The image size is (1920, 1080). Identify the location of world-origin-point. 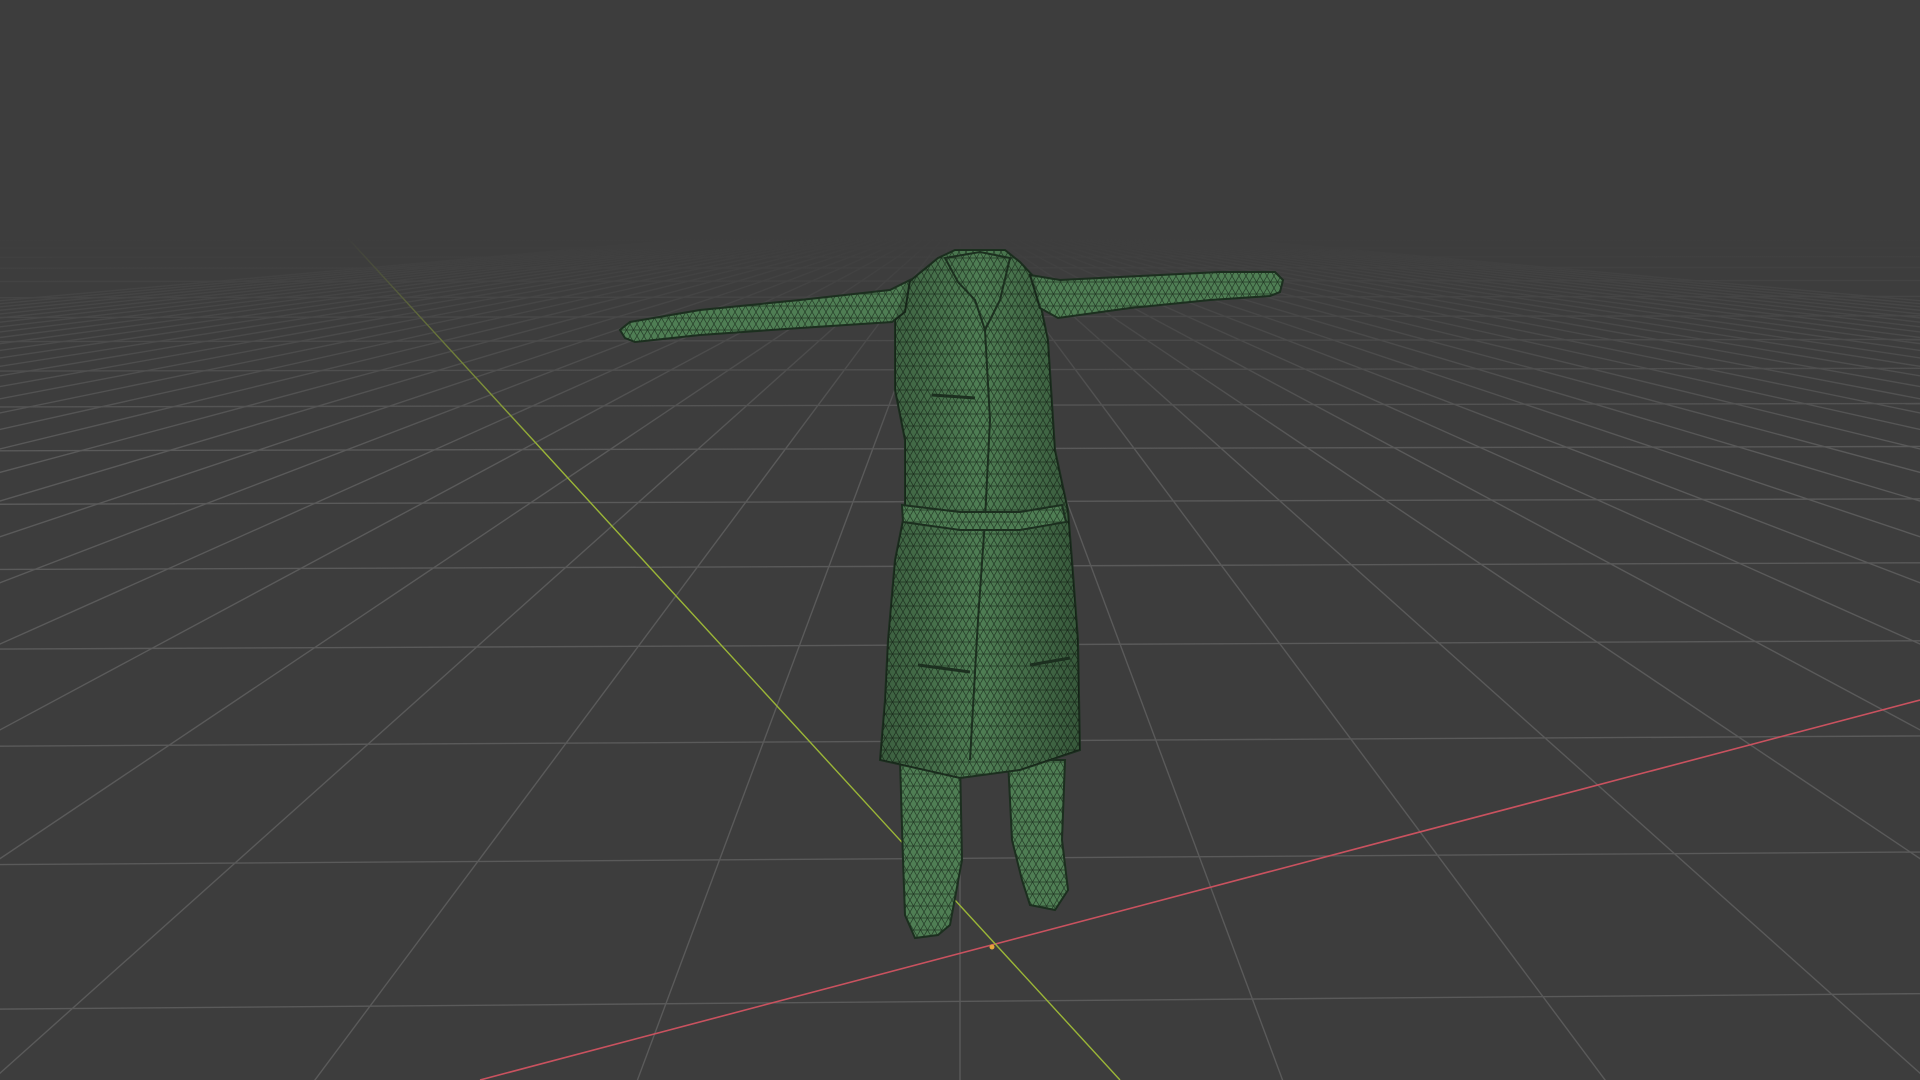
(992, 947).